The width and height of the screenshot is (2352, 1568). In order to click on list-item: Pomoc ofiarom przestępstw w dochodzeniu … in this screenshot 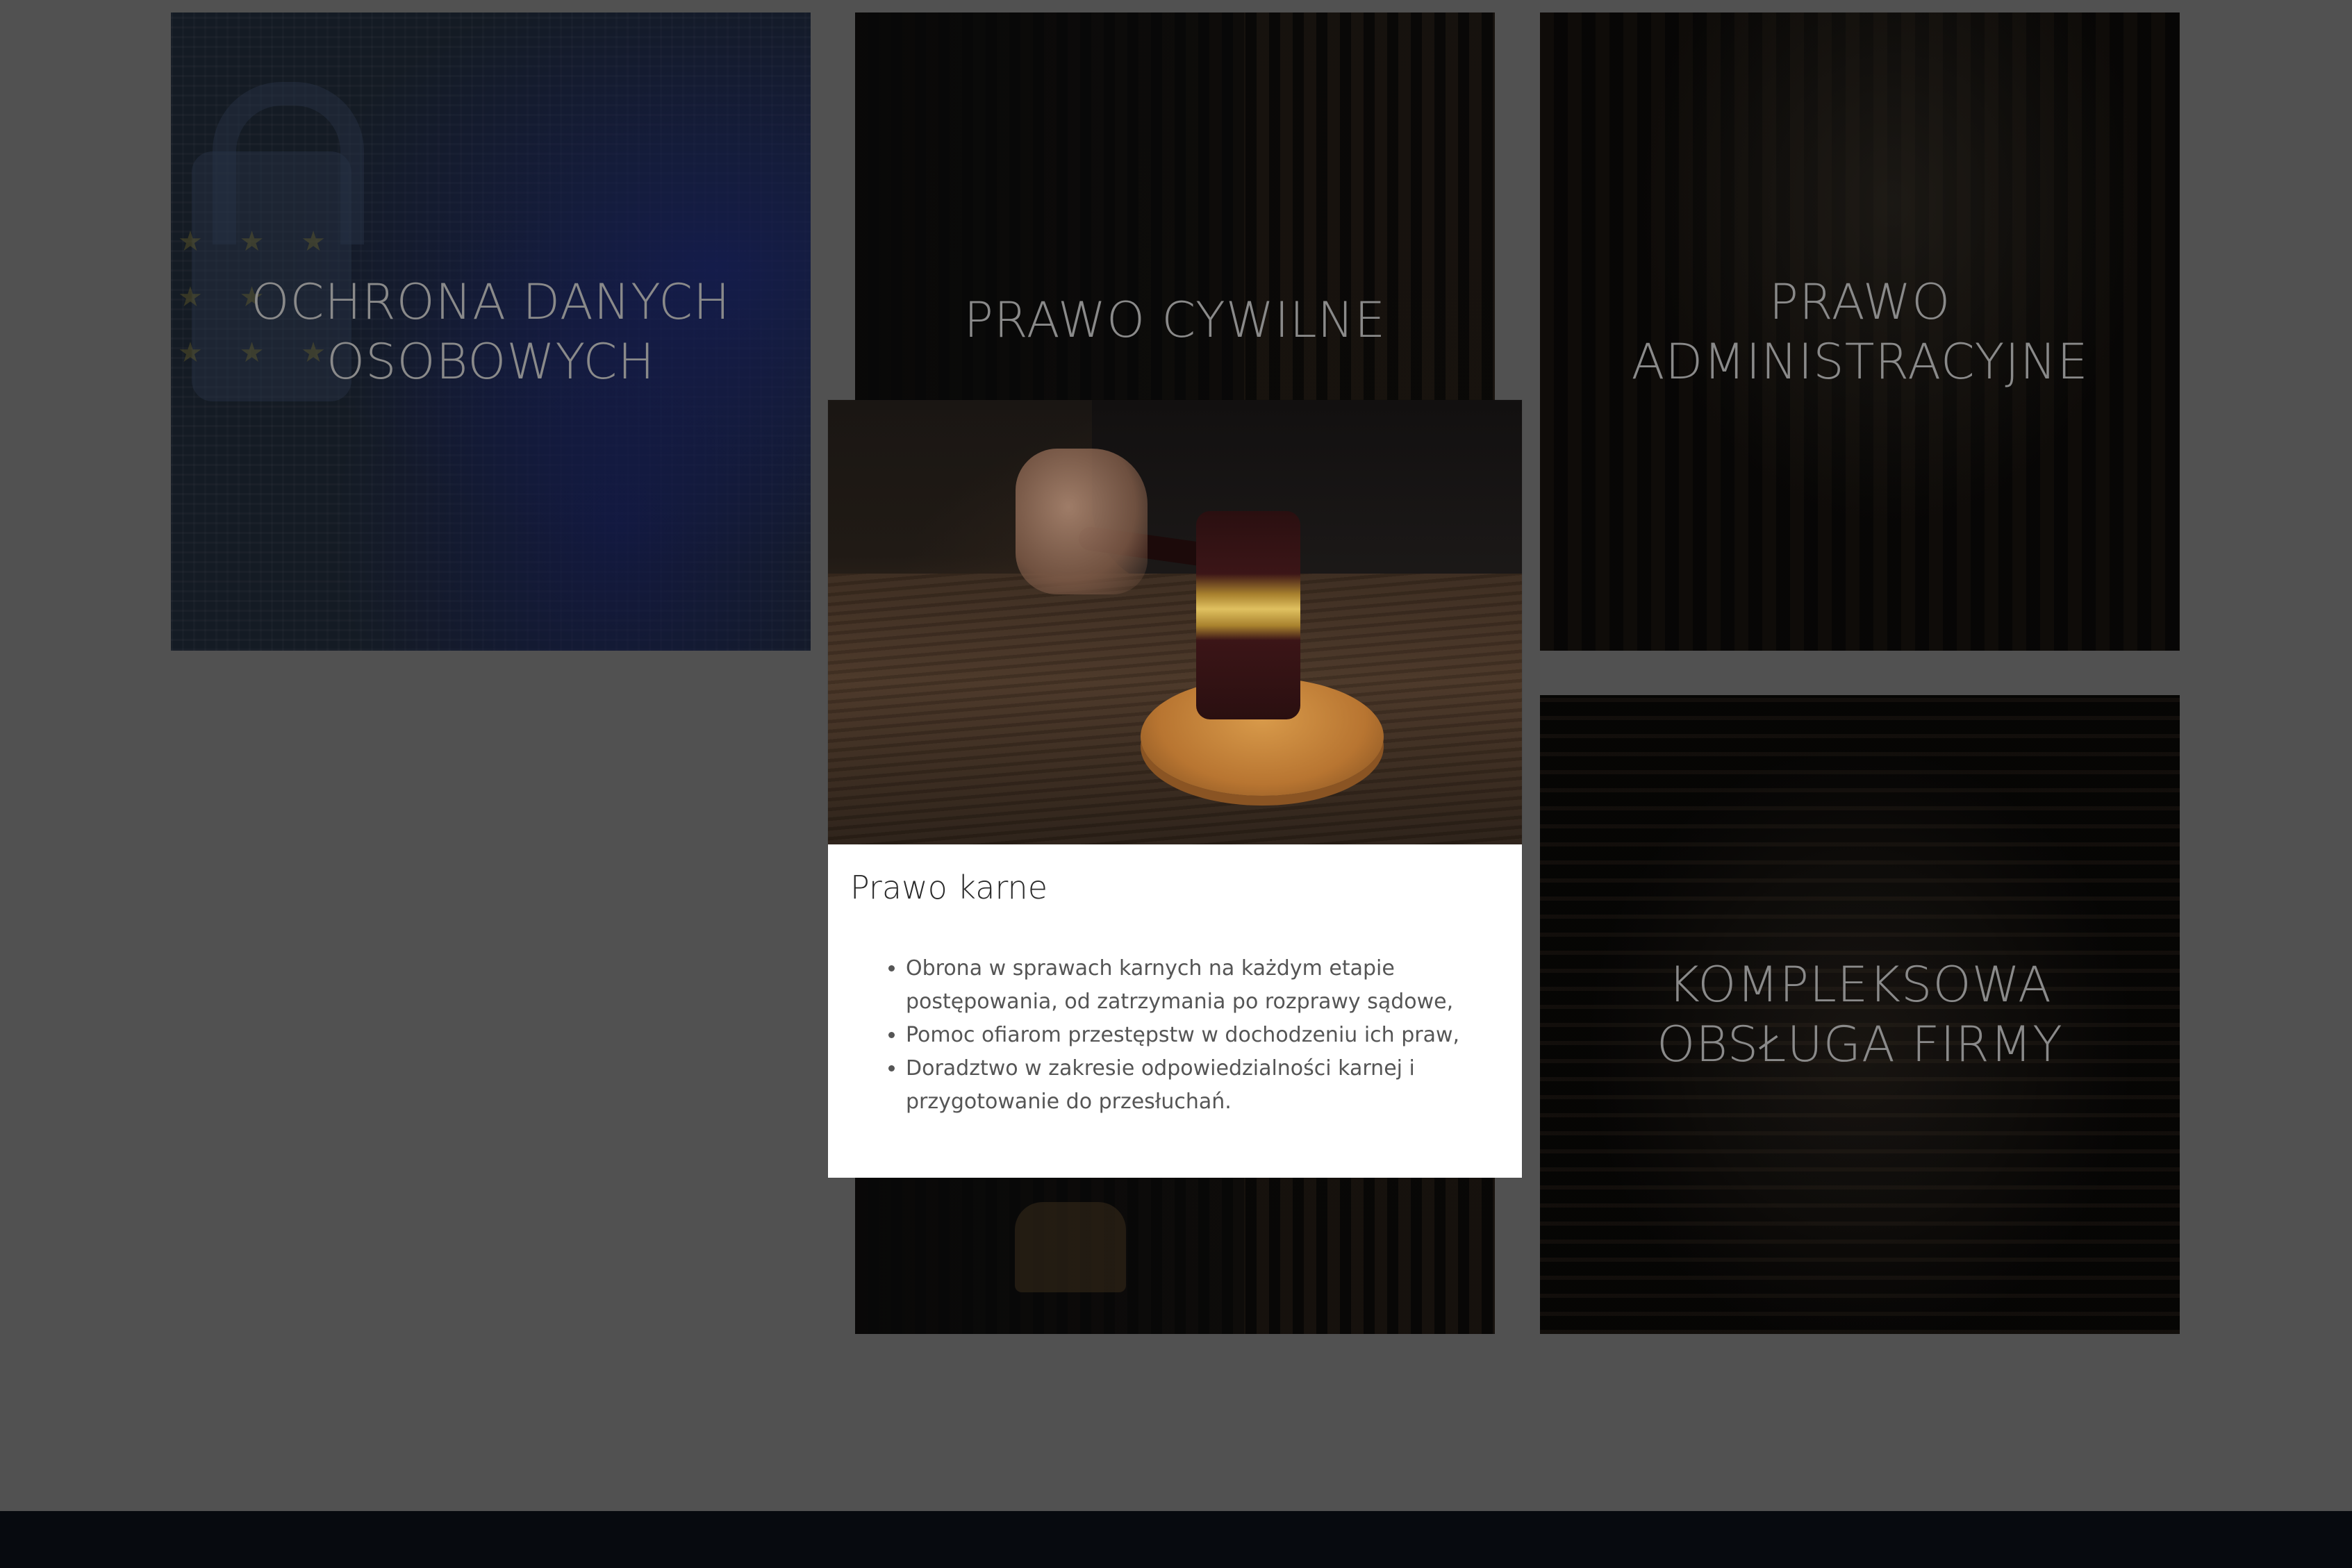, I will do `click(1204, 1036)`.